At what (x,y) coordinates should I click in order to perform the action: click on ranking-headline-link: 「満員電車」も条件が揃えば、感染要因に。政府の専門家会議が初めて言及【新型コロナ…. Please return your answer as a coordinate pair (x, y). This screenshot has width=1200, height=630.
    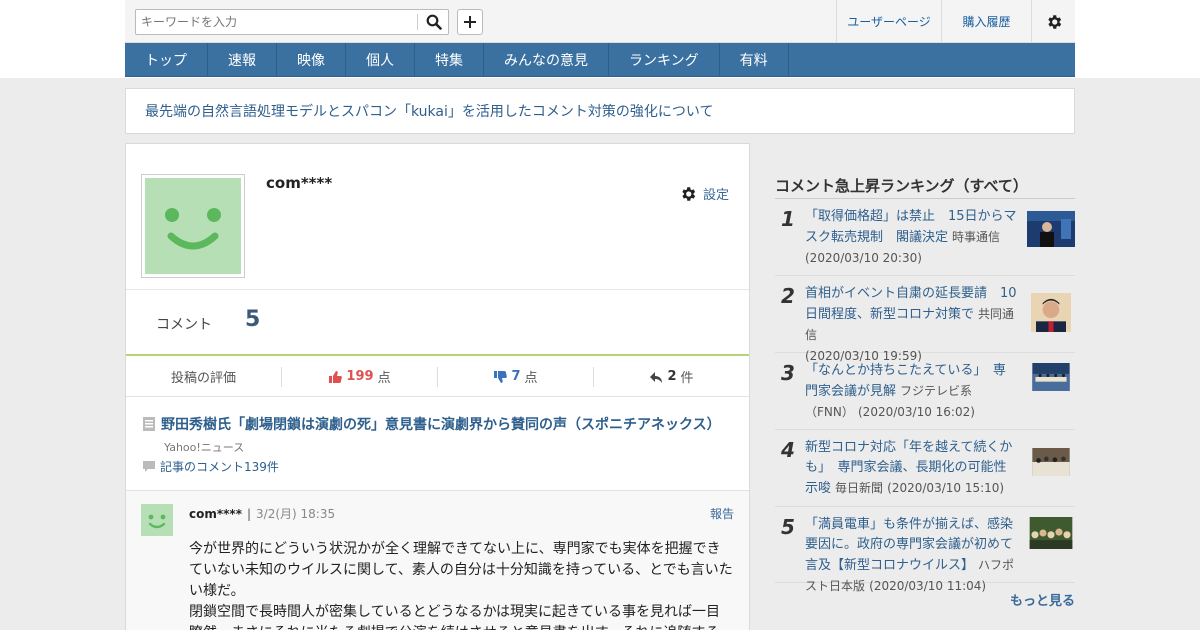
    Looking at the image, I should click on (911, 556).